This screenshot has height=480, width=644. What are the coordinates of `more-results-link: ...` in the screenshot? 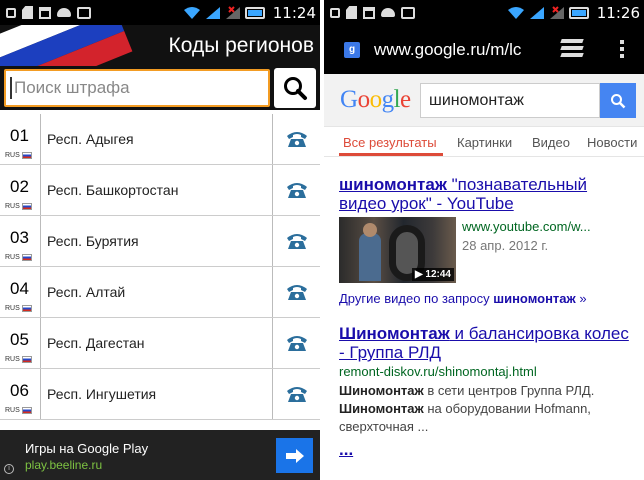 It's located at (484, 450).